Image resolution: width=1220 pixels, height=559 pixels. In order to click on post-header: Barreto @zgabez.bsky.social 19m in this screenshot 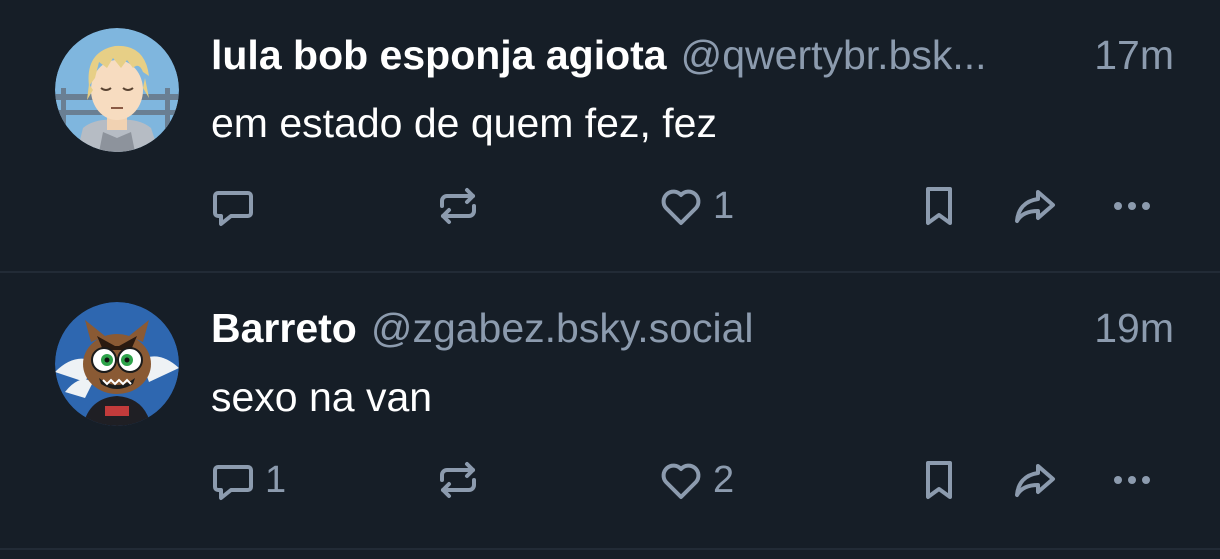, I will do `click(692, 328)`.